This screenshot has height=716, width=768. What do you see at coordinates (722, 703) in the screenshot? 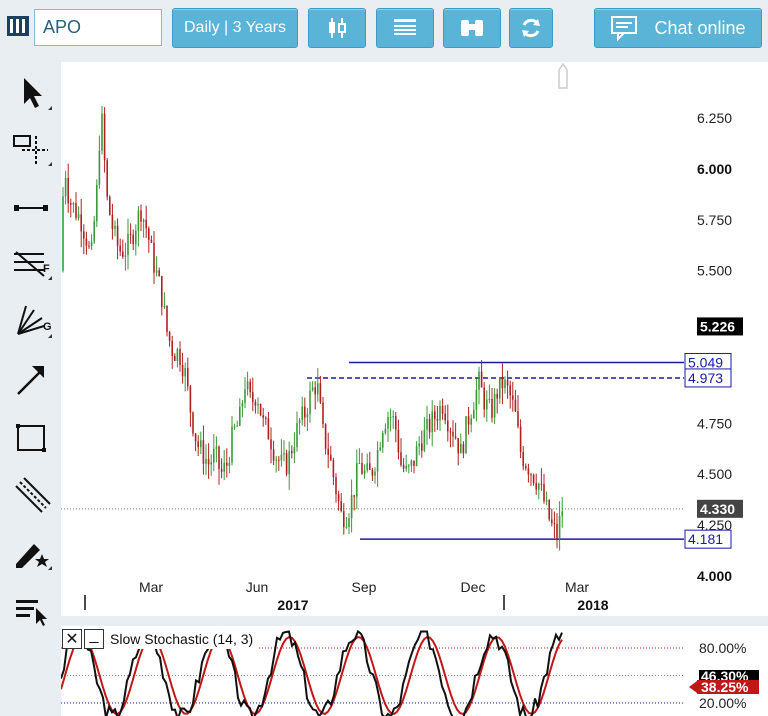
I see `stoch-level-label: 20.00%` at bounding box center [722, 703].